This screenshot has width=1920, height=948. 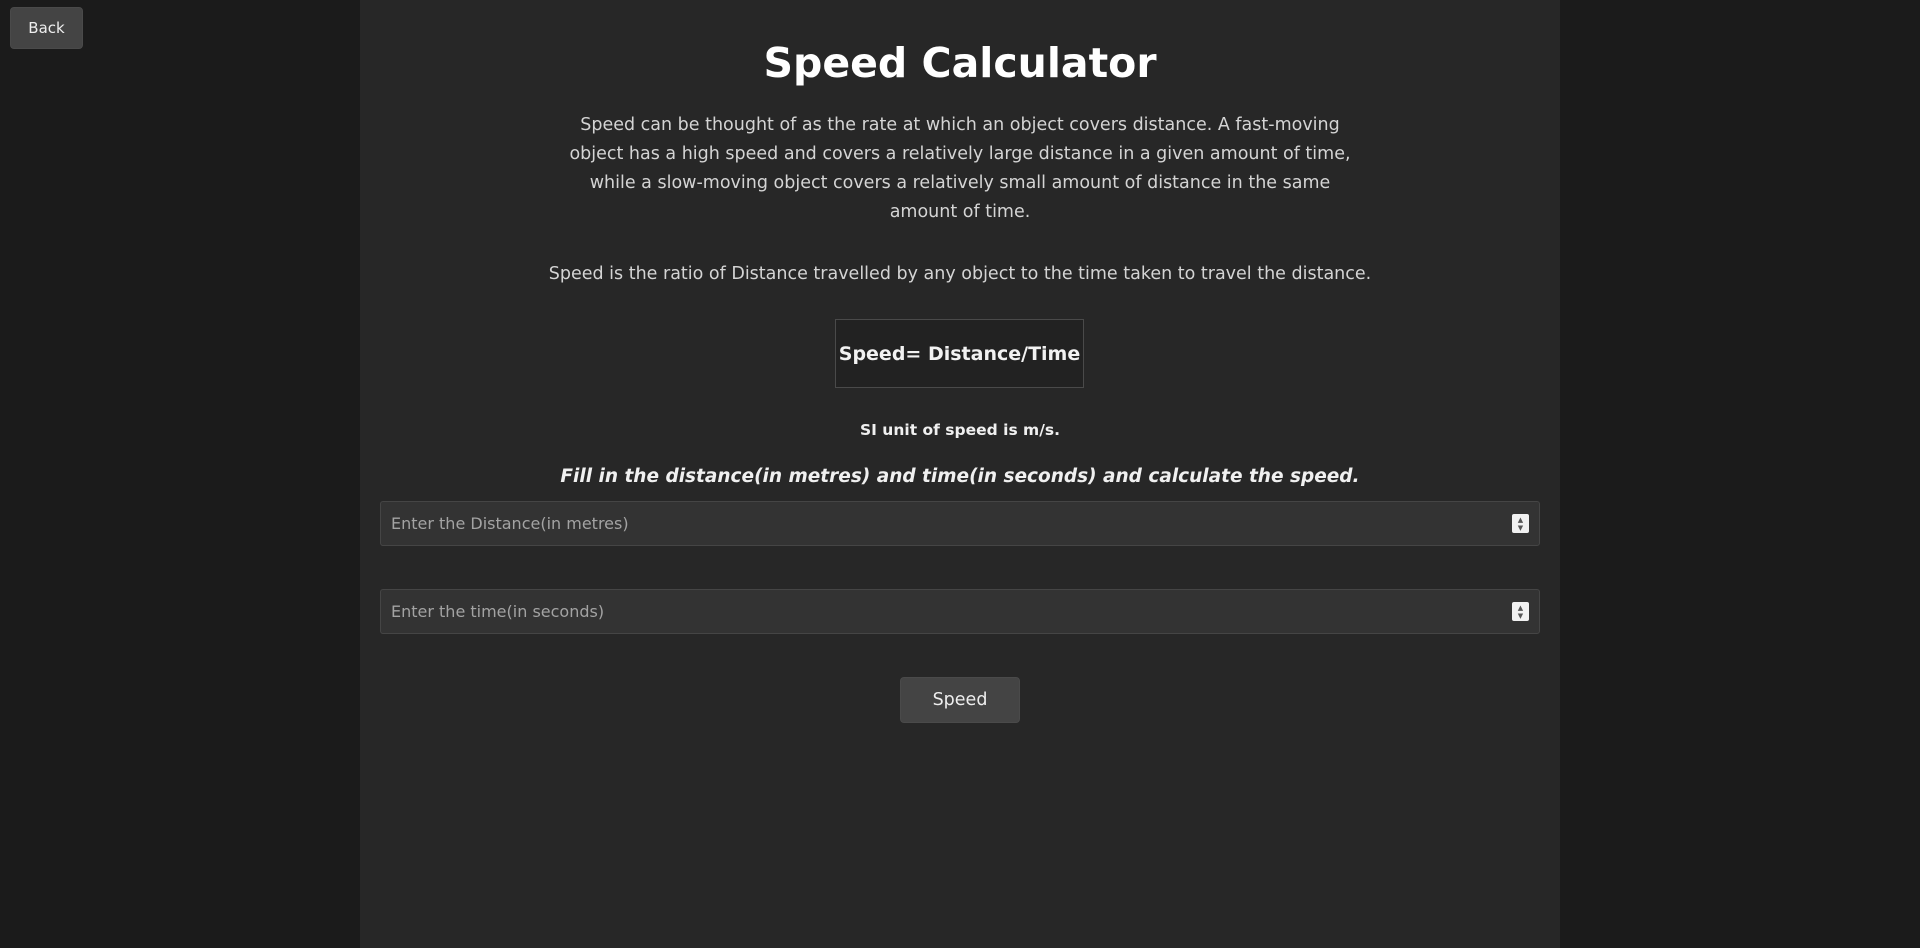 What do you see at coordinates (46, 28) in the screenshot?
I see `back-button: Back` at bounding box center [46, 28].